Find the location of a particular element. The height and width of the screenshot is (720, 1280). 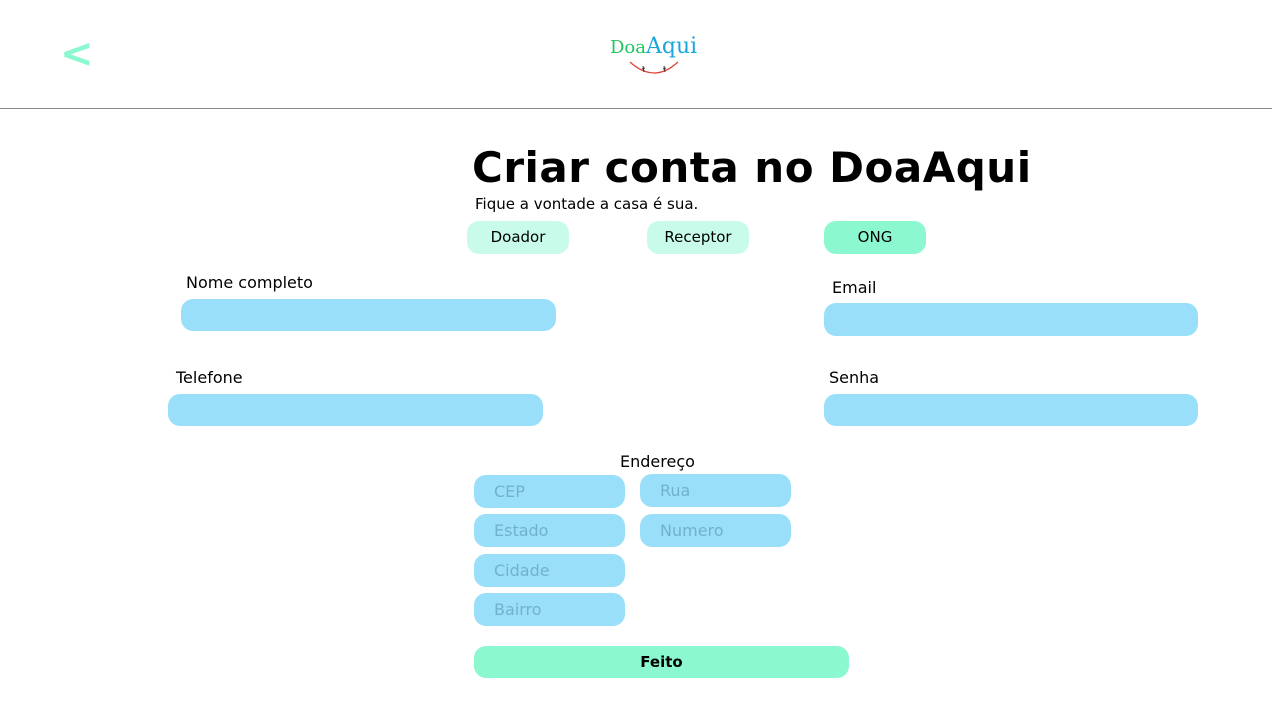

page-title: Criar conta no DoaAqui is located at coordinates (752, 167).